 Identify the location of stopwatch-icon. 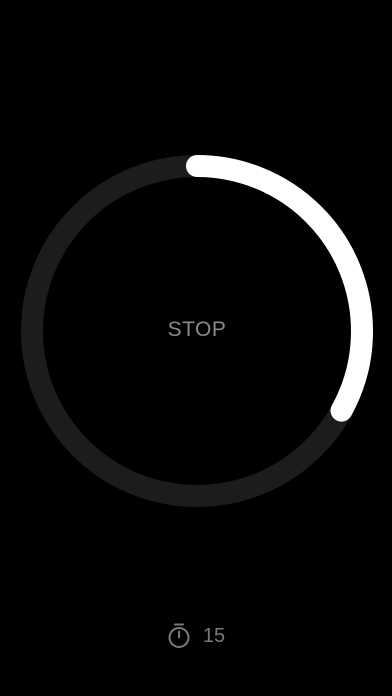
(179, 635).